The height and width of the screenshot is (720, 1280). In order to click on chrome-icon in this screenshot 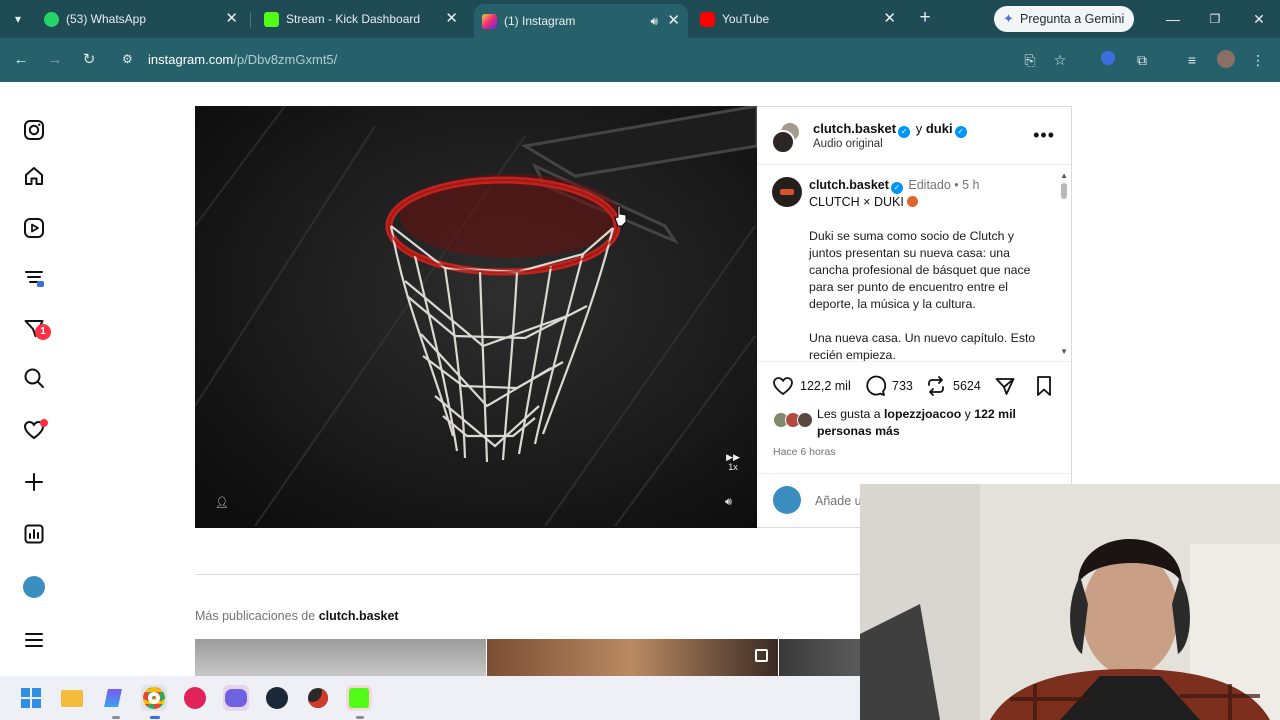, I will do `click(154, 698)`.